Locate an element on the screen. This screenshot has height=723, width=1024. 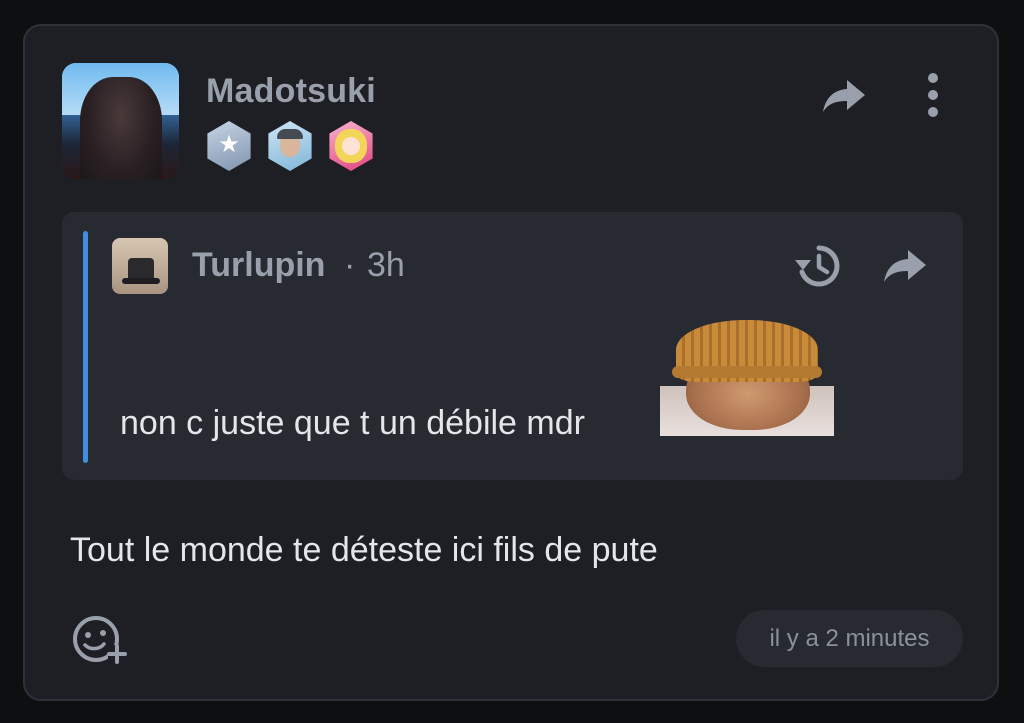
author-avatar is located at coordinates (120, 121).